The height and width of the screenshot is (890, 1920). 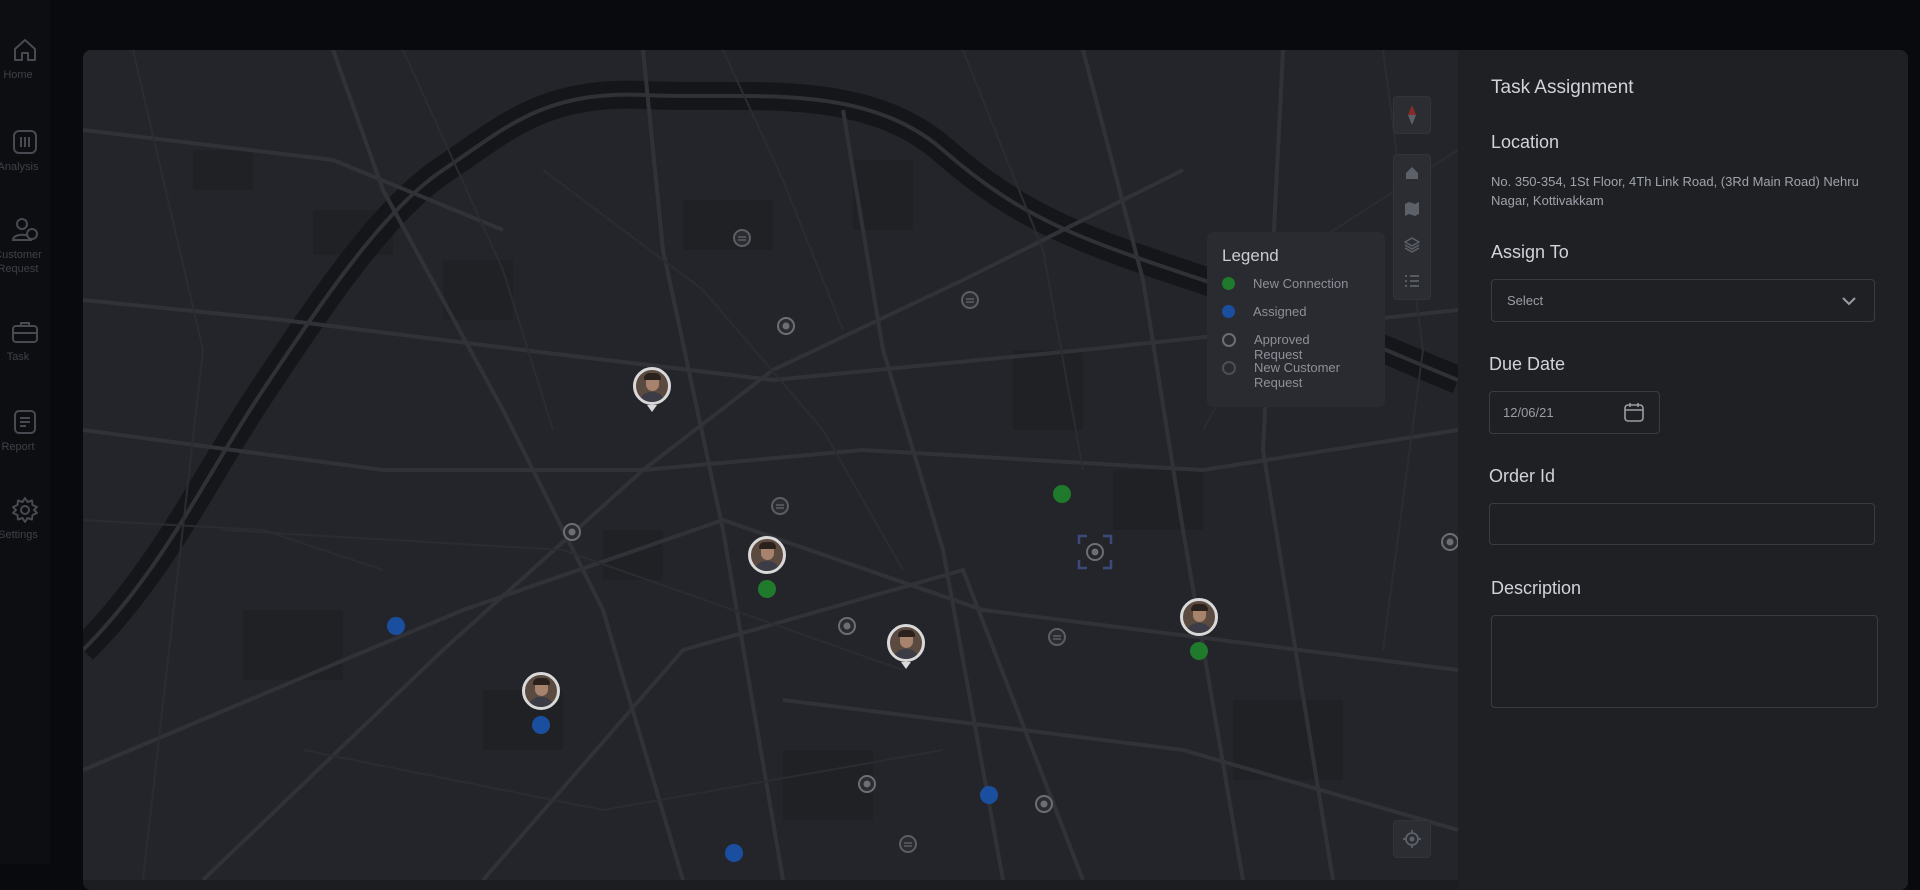 I want to click on sidebar-item-customer-request: Customer Request, so click(x=25, y=246).